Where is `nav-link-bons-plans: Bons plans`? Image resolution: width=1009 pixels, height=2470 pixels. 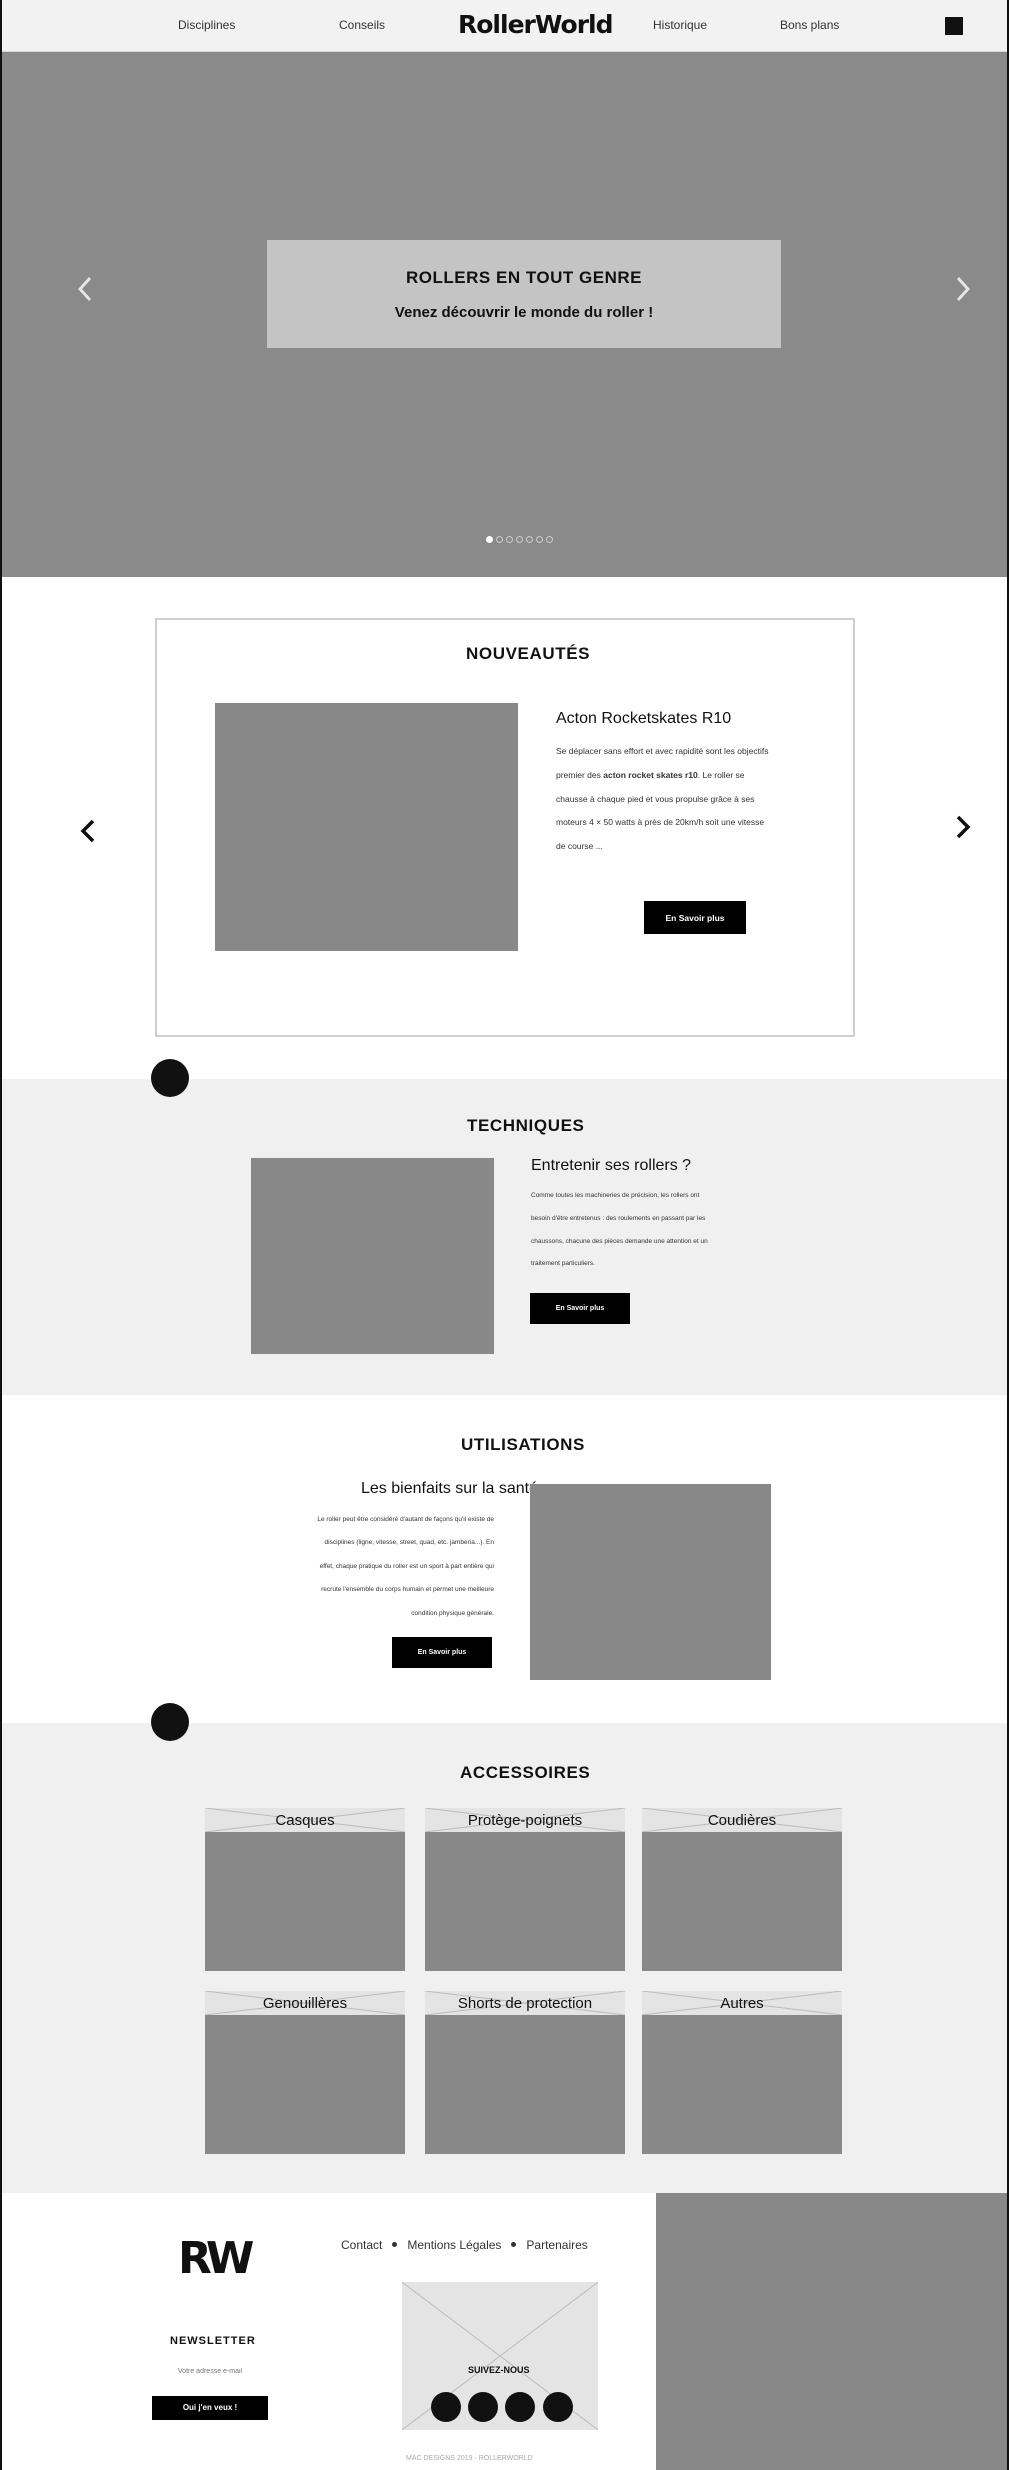 nav-link-bons-plans: Bons plans is located at coordinates (809, 25).